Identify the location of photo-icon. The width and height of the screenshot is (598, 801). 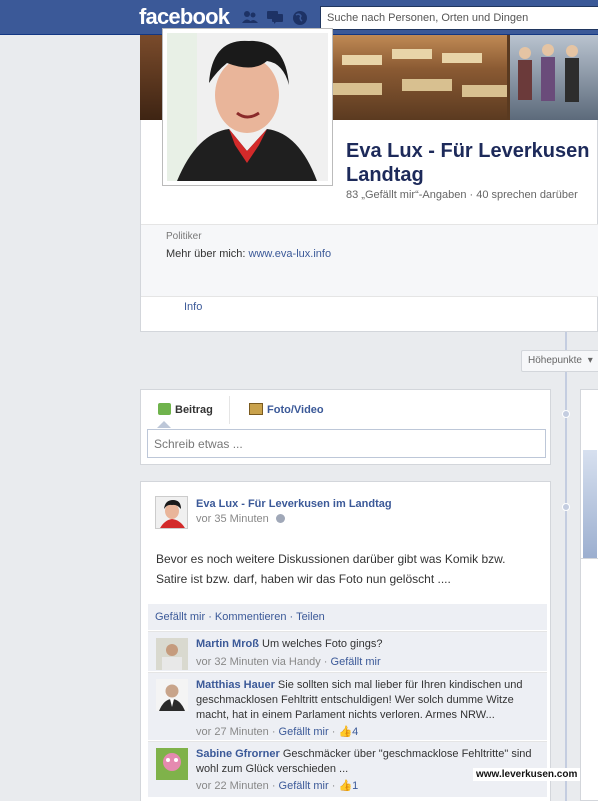
(256, 409).